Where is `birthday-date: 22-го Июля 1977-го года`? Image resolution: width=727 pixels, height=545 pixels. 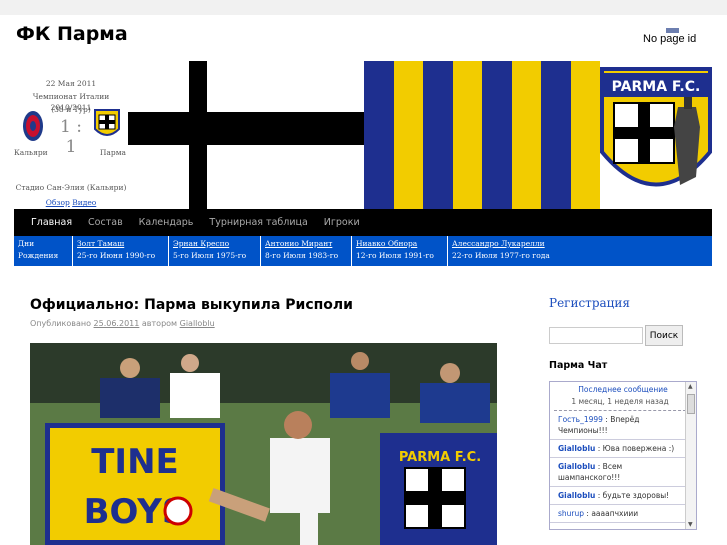 birthday-date: 22-го Июля 1977-го года is located at coordinates (501, 255).